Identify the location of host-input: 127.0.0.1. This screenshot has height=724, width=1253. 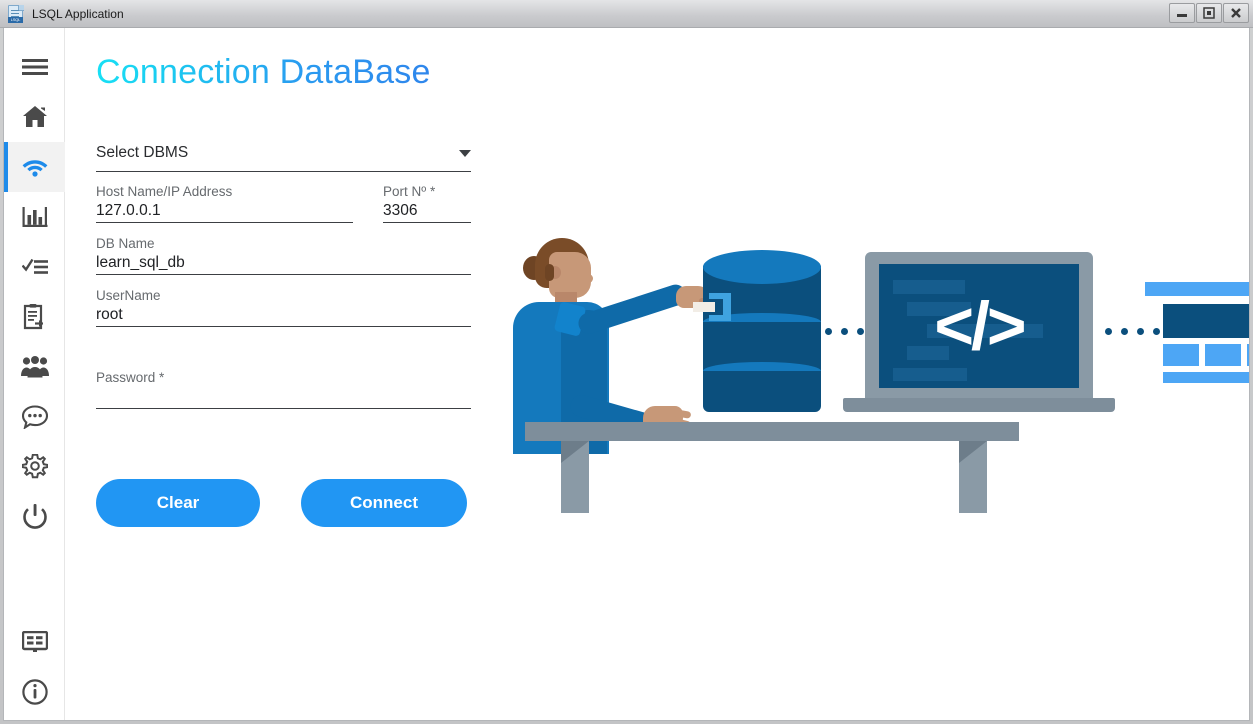
(224, 211).